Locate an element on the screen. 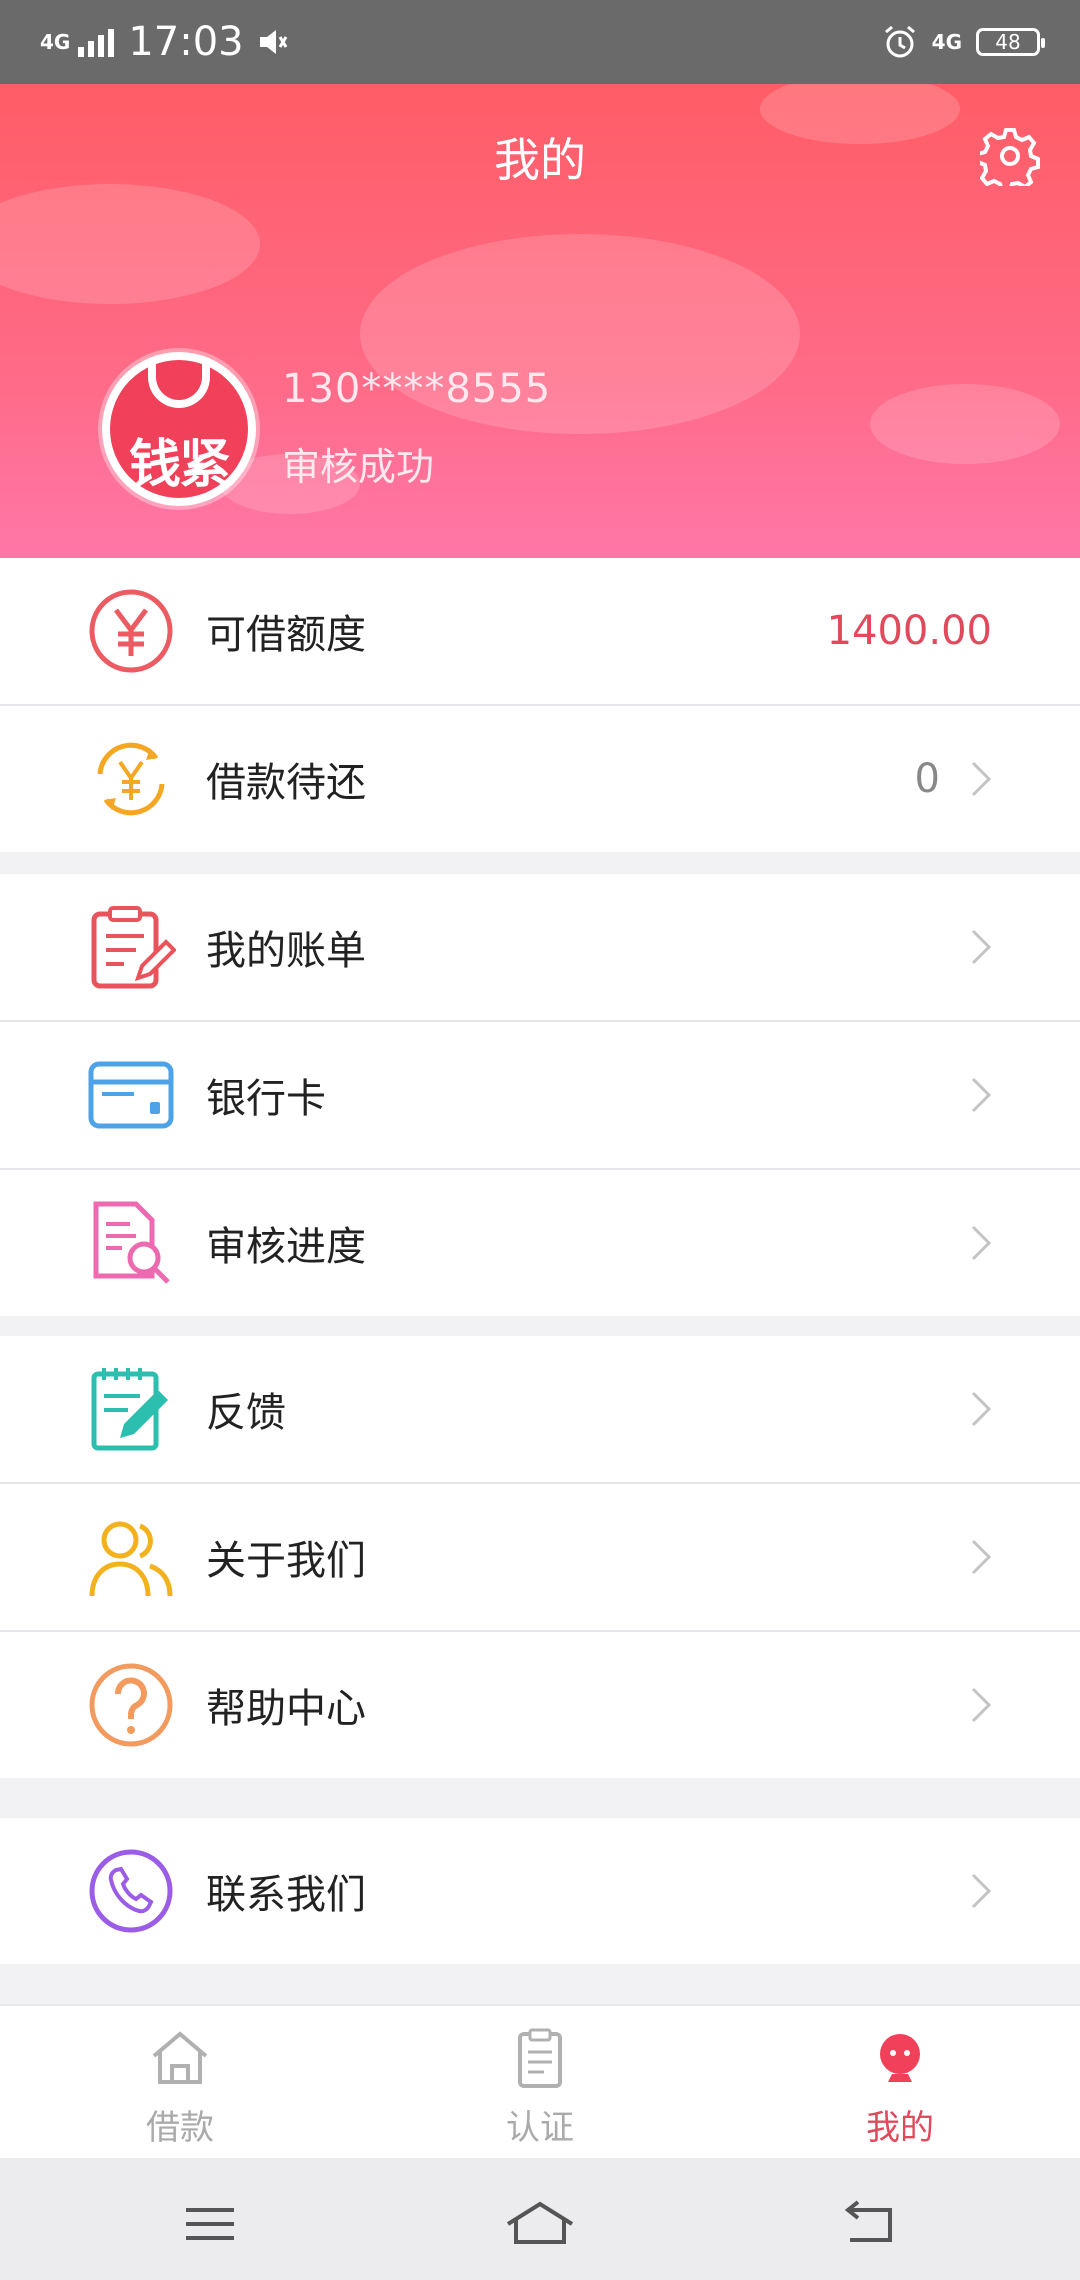 The width and height of the screenshot is (1080, 2280). help-center-label: 帮助中心 is located at coordinates (286, 1709).